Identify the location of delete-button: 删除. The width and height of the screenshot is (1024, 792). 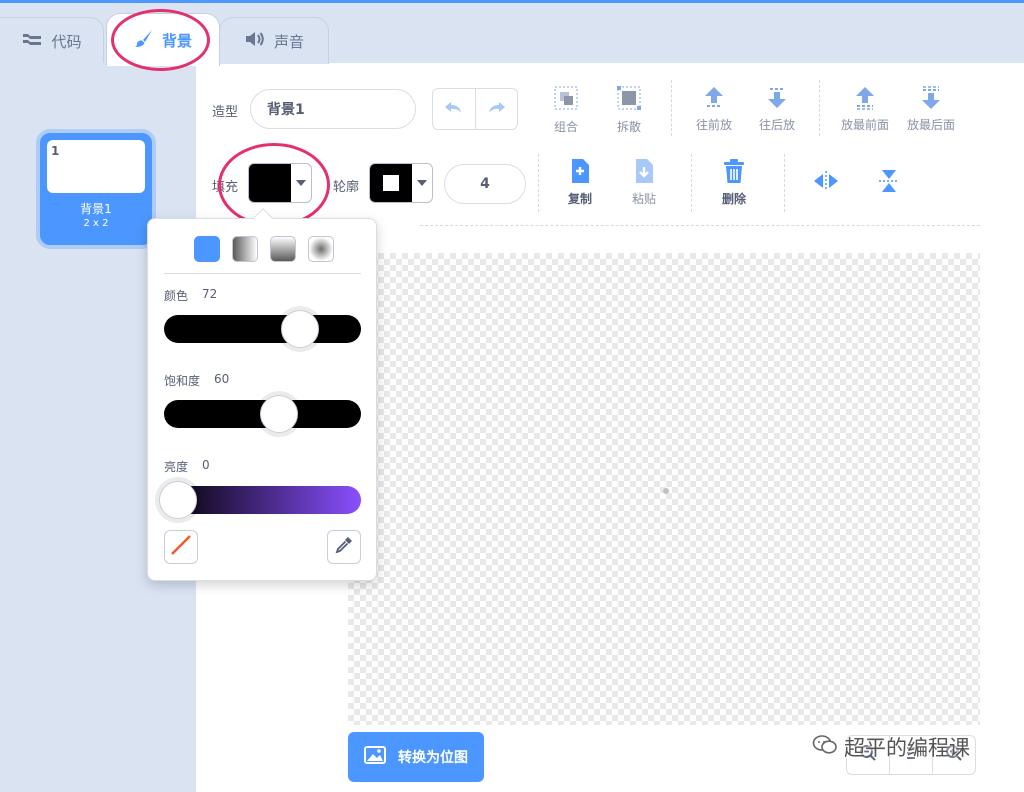
(734, 182).